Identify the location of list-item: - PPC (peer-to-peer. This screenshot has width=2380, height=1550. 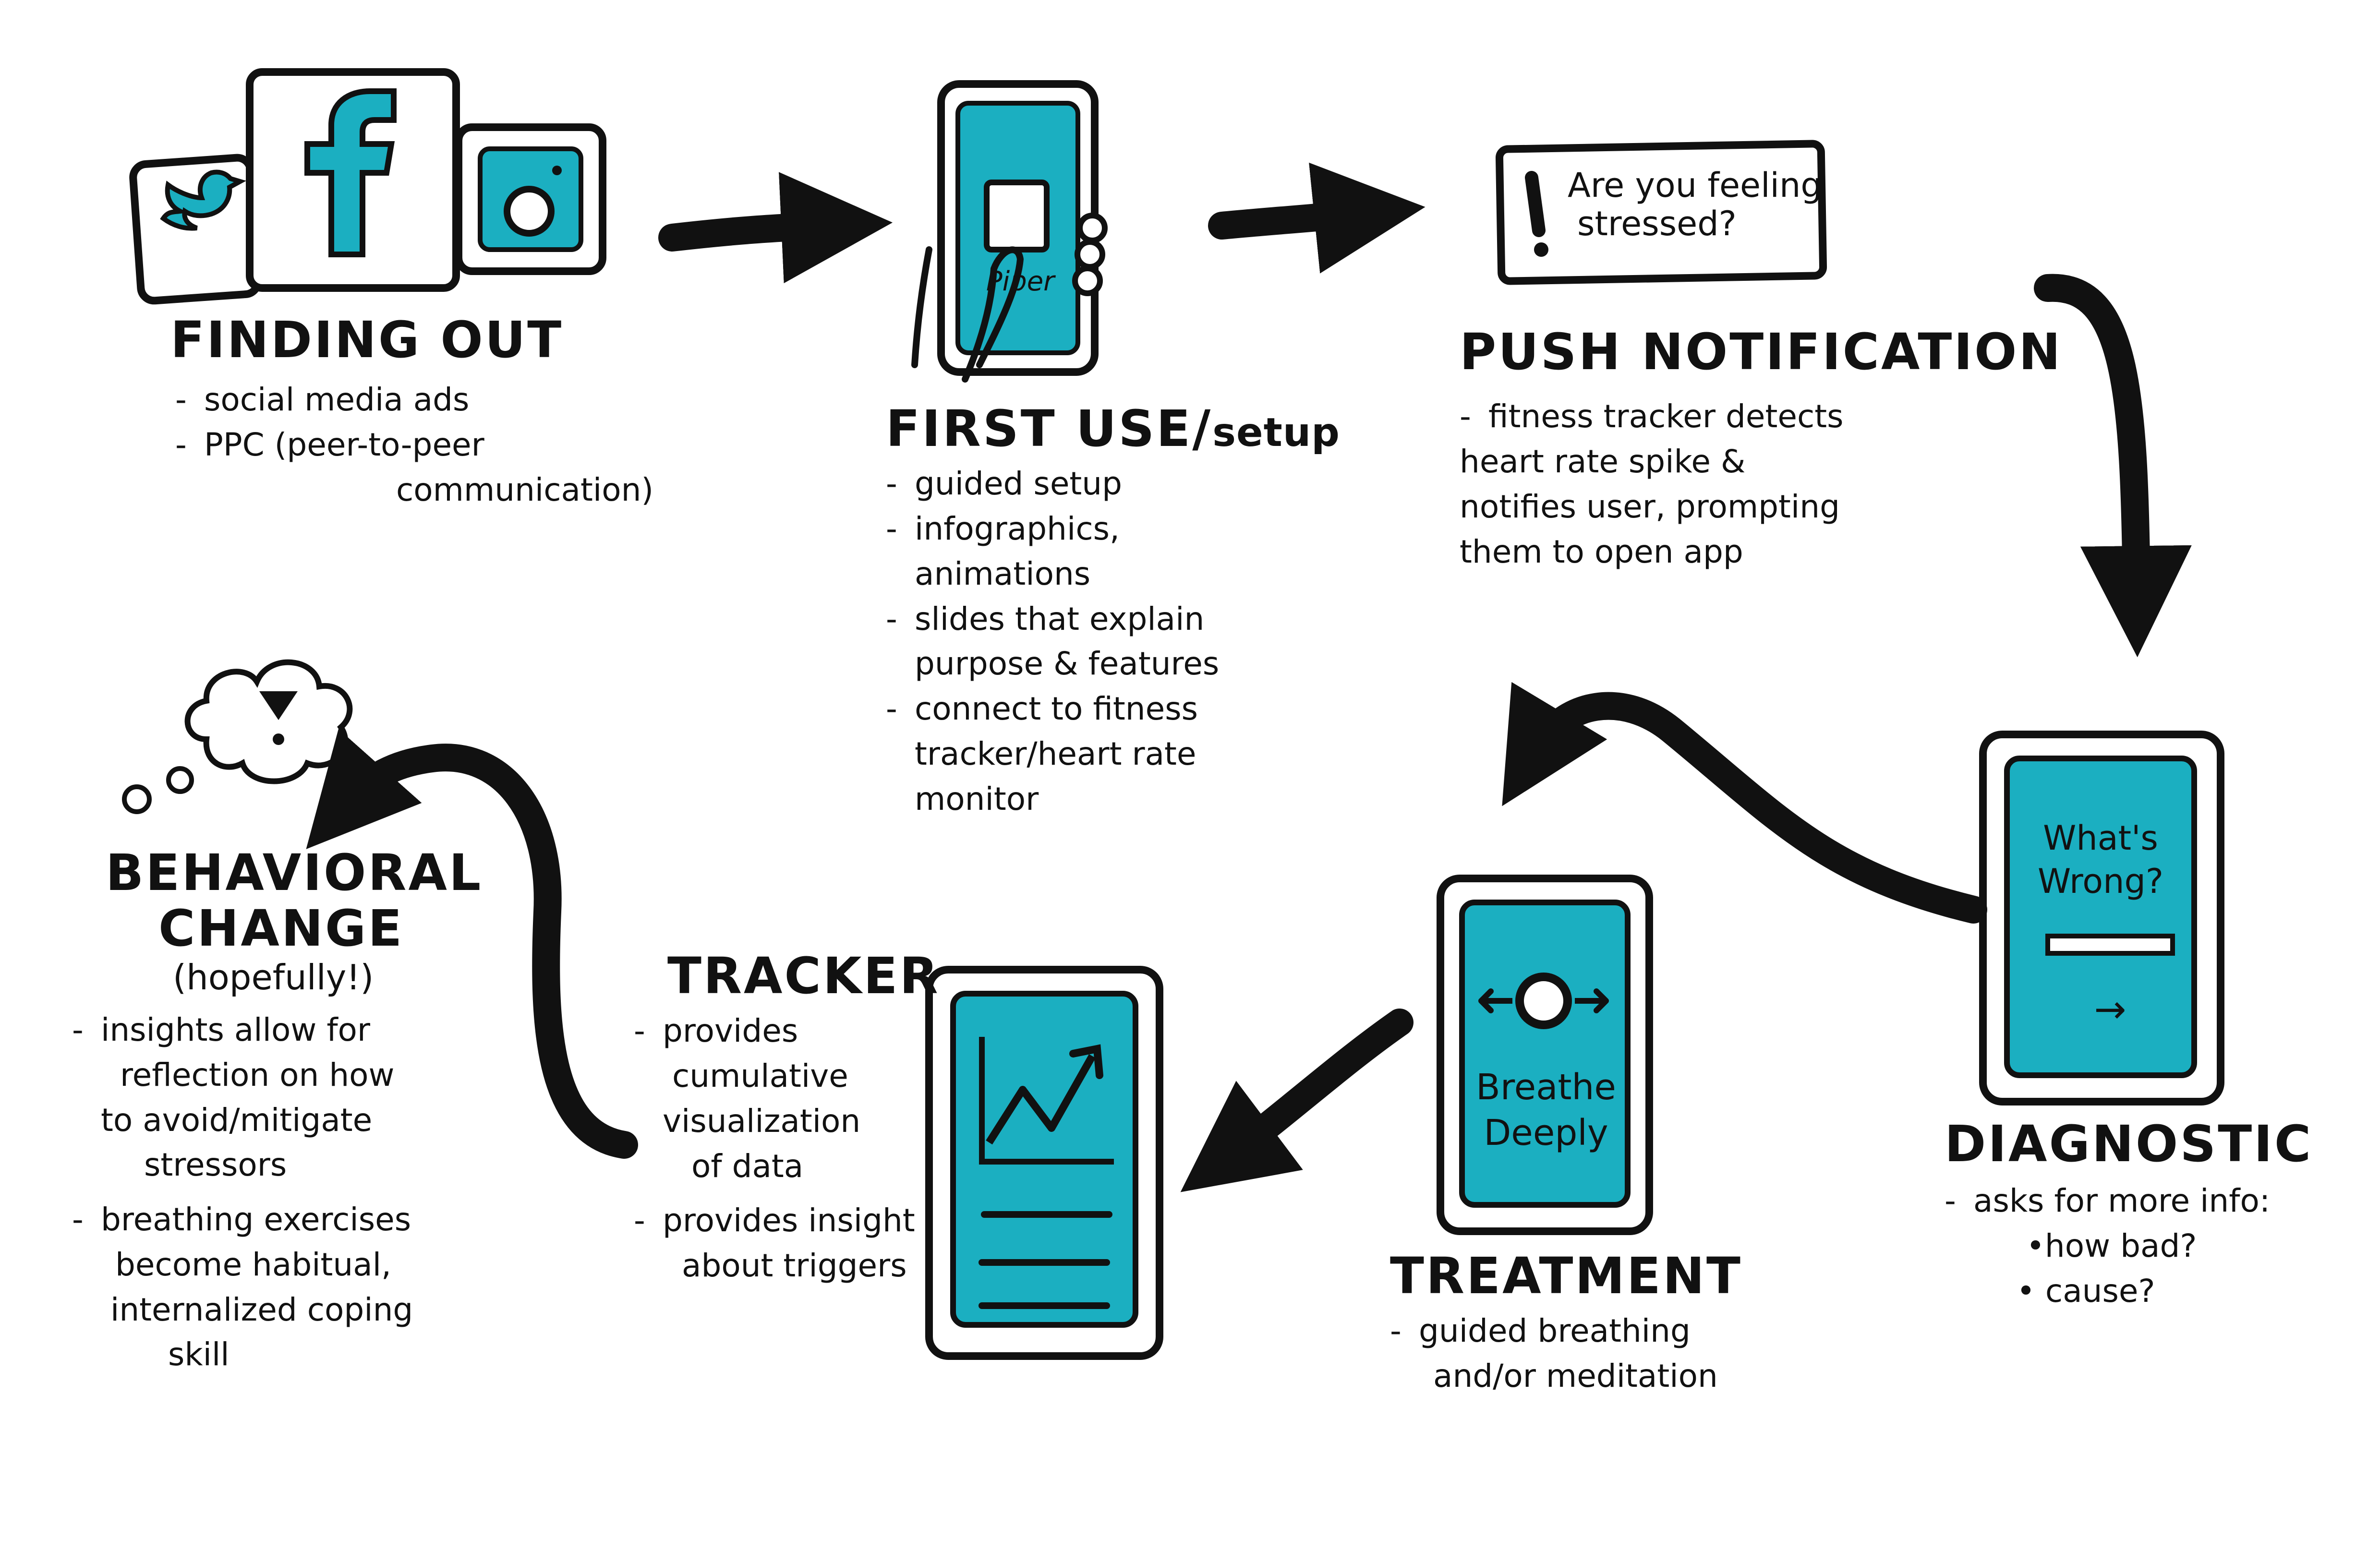
(330, 445).